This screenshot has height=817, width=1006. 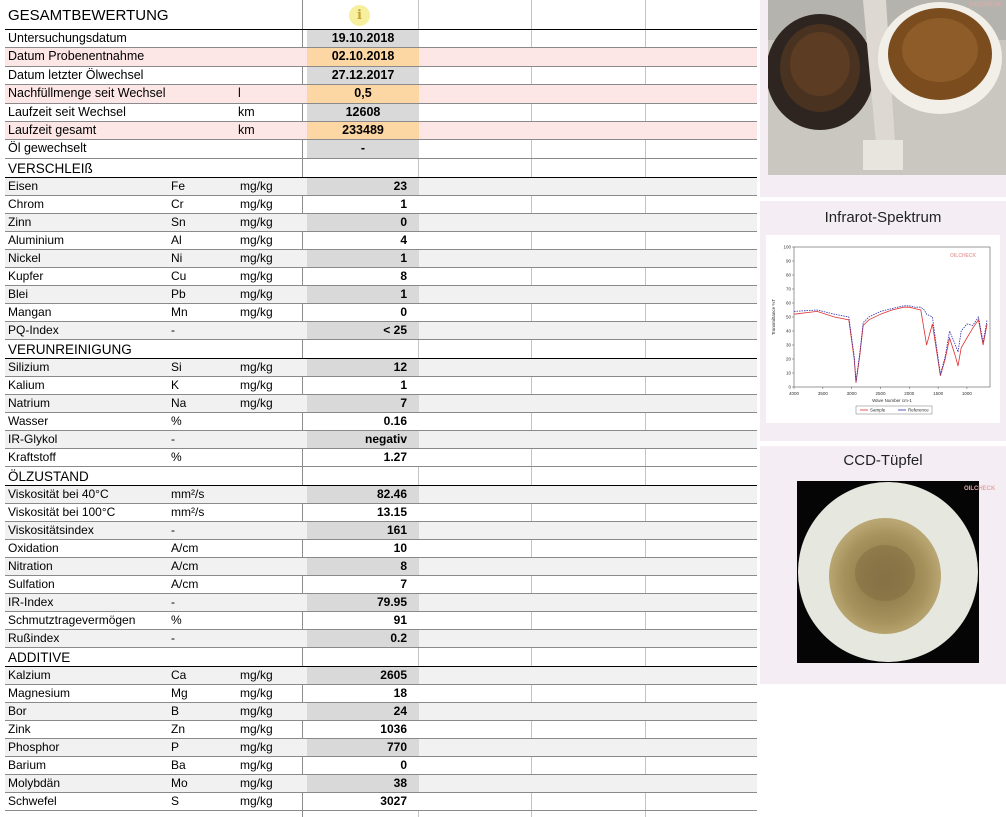 What do you see at coordinates (789, 359) in the screenshot?
I see `y-tick-label: 20` at bounding box center [789, 359].